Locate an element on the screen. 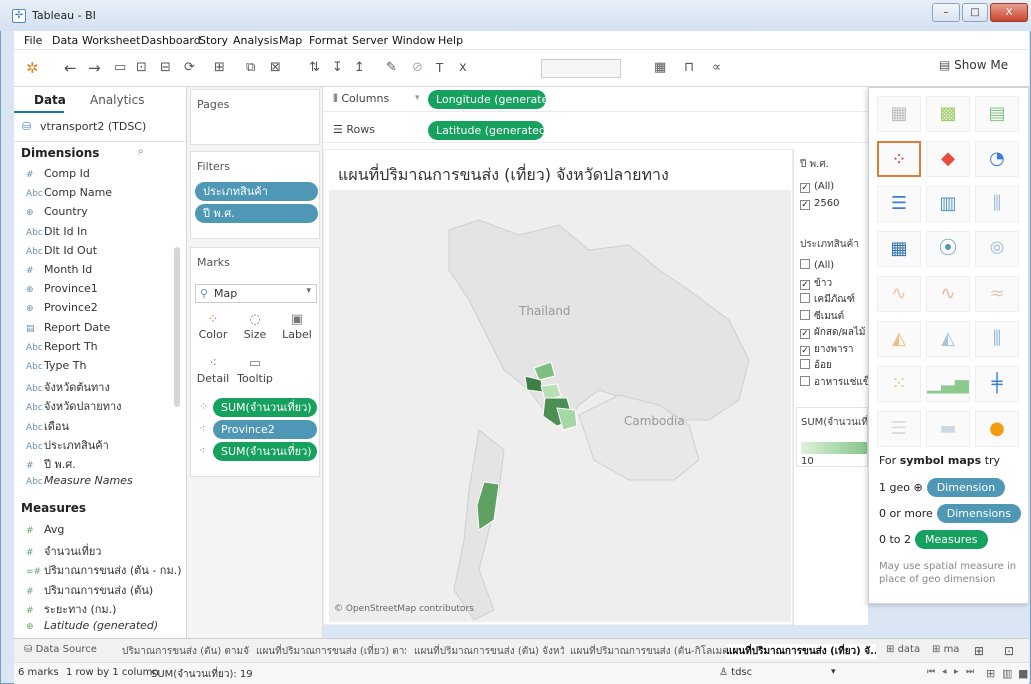 The height and width of the screenshot is (684, 1031). dimensions-scrollbar is located at coordinates (177, 327).